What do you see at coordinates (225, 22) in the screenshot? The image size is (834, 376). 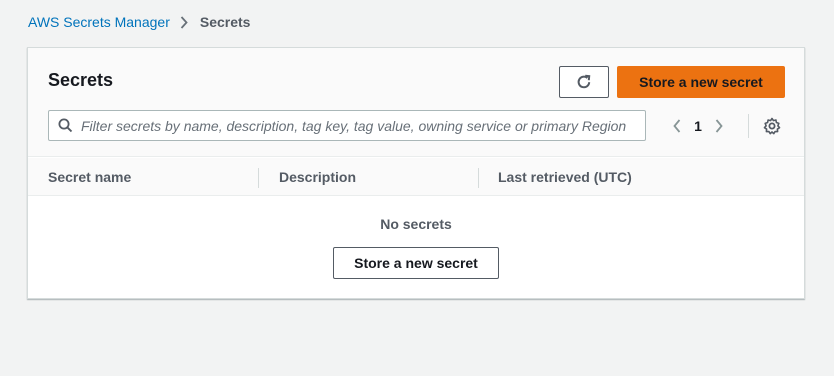 I see `breadcrumb-current: Secrets` at bounding box center [225, 22].